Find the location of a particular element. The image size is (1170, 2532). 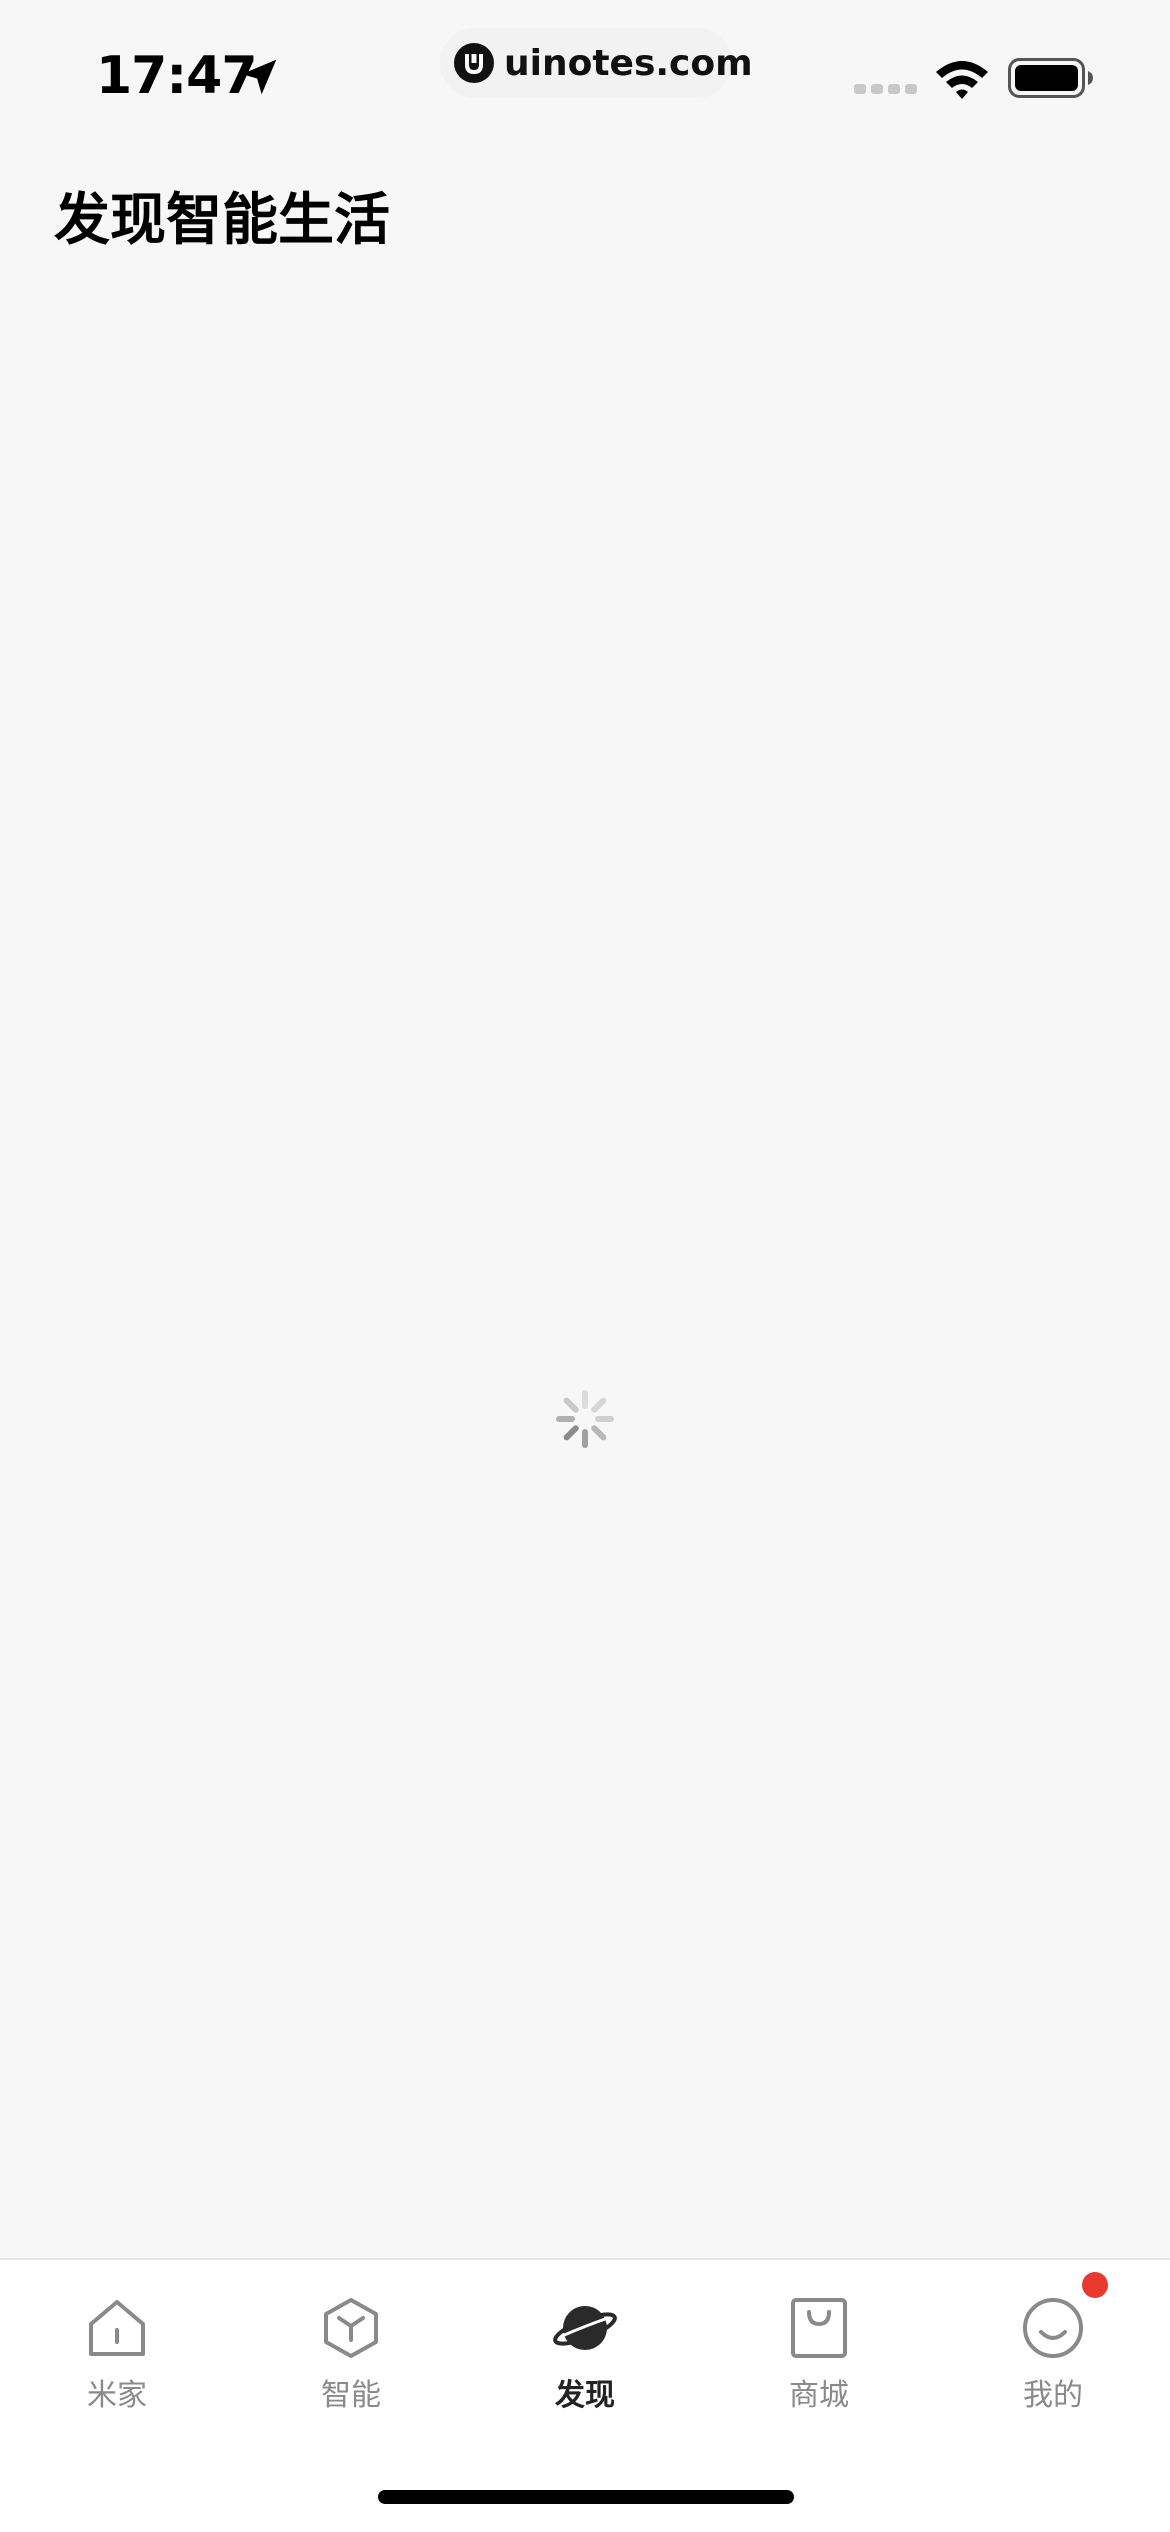

cellular-signal-icon is located at coordinates (885, 89).